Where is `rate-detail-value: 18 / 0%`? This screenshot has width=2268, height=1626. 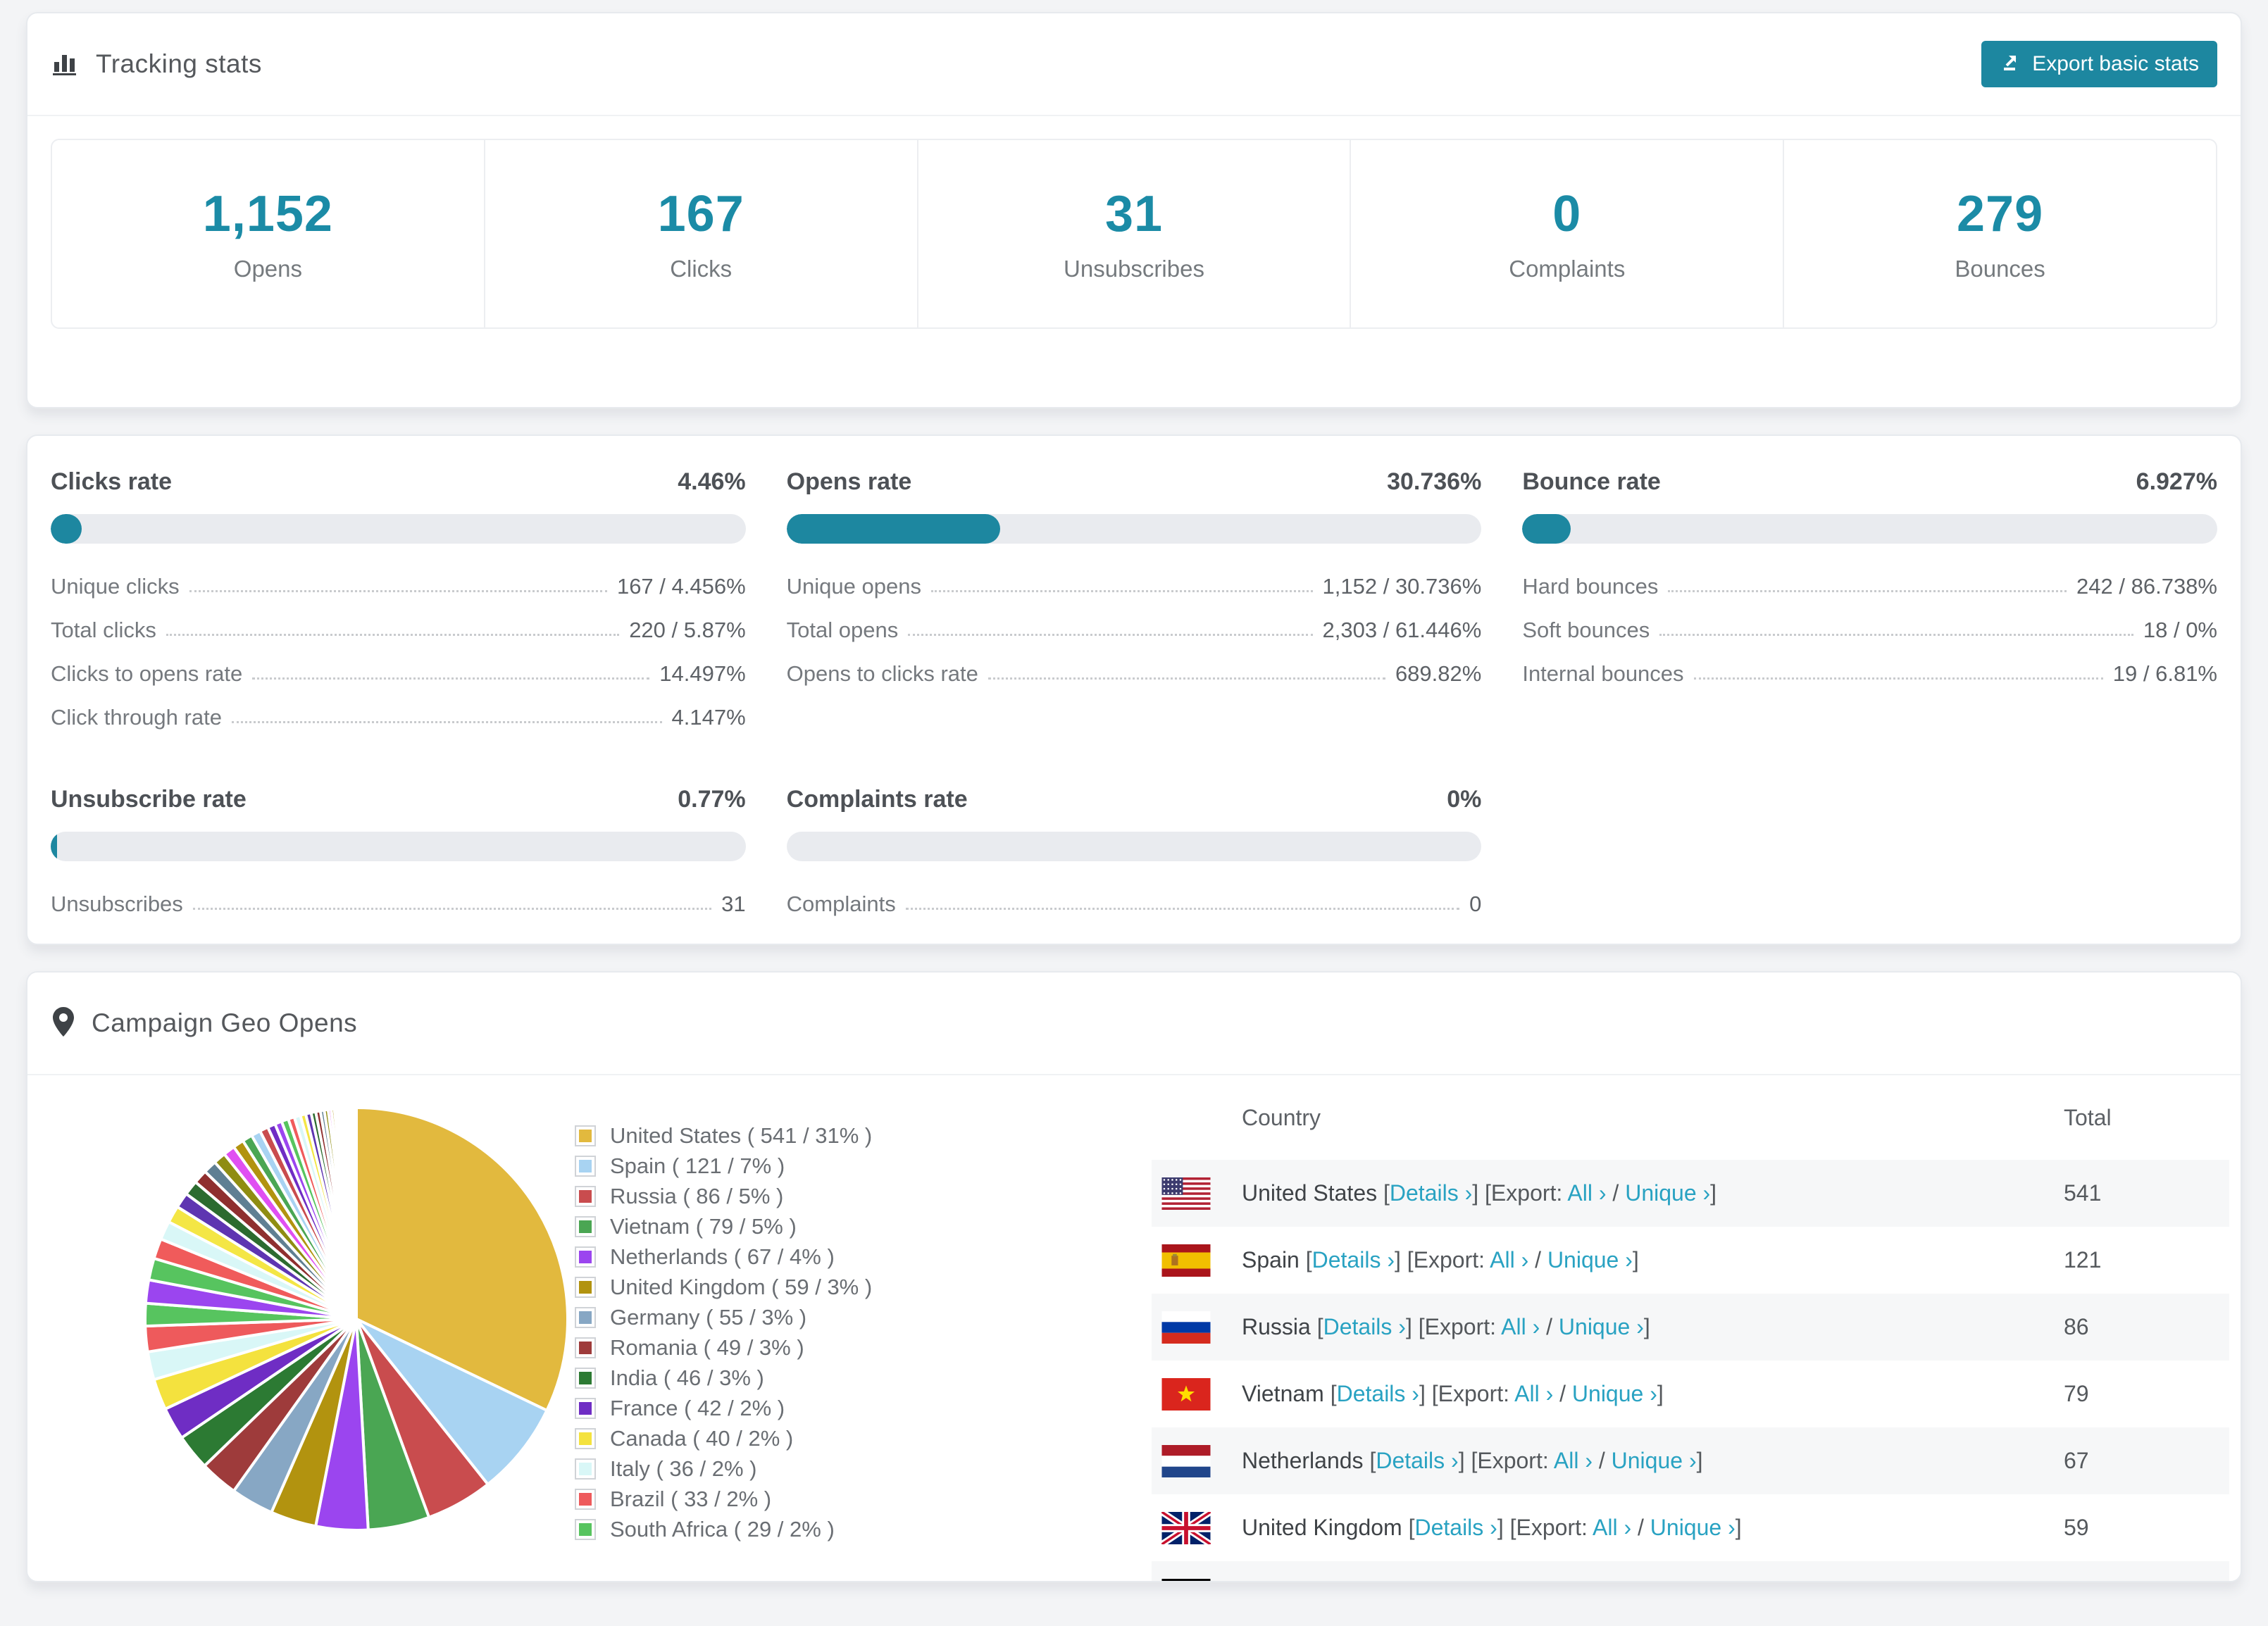 rate-detail-value: 18 / 0% is located at coordinates (2180, 630).